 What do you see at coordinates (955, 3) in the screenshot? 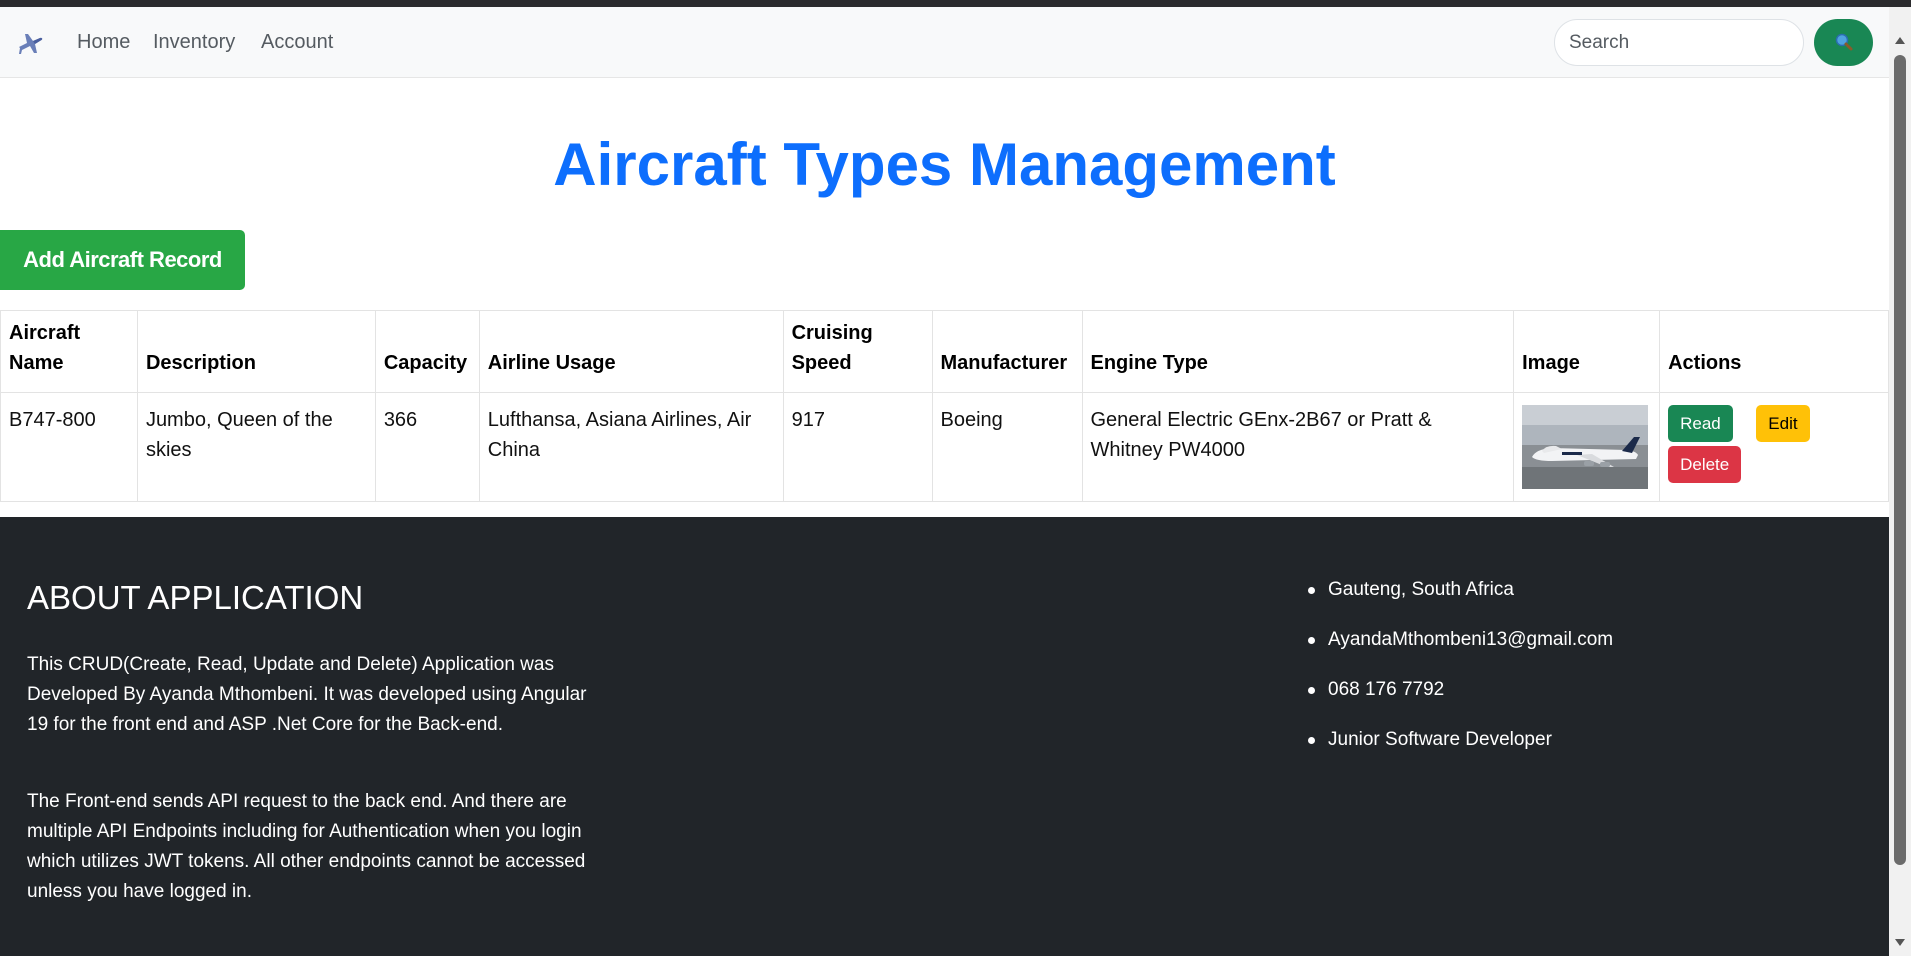
I see `window-top-strip` at bounding box center [955, 3].